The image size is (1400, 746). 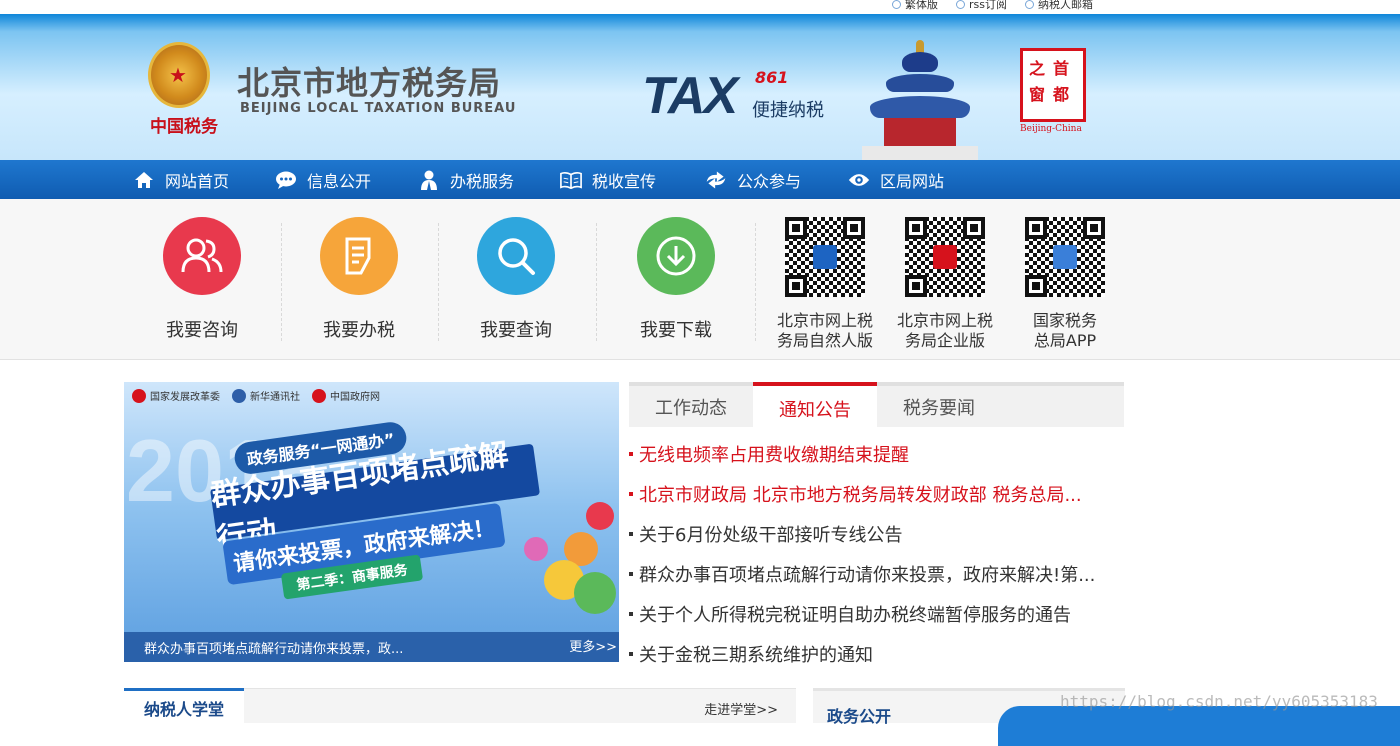 I want to click on capital-char: 之, so click(x=1037, y=68).